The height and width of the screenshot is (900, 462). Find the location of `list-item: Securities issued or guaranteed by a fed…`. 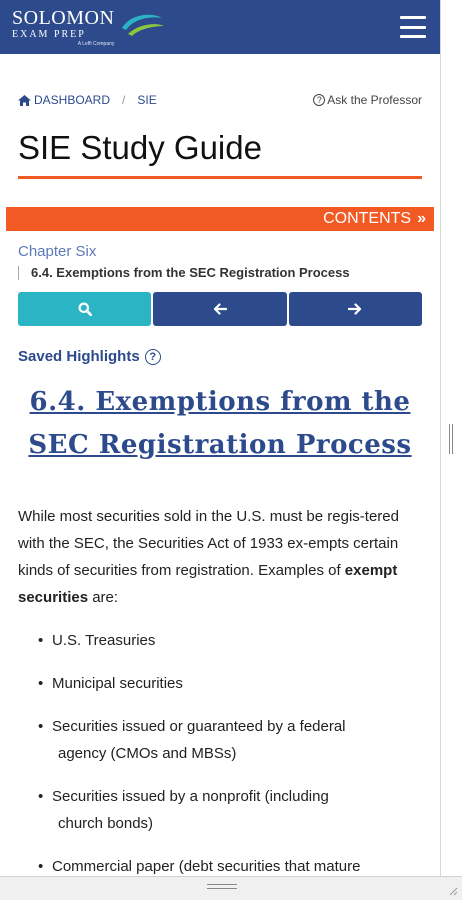

list-item: Securities issued or guaranteed by a fed… is located at coordinates (224, 740).